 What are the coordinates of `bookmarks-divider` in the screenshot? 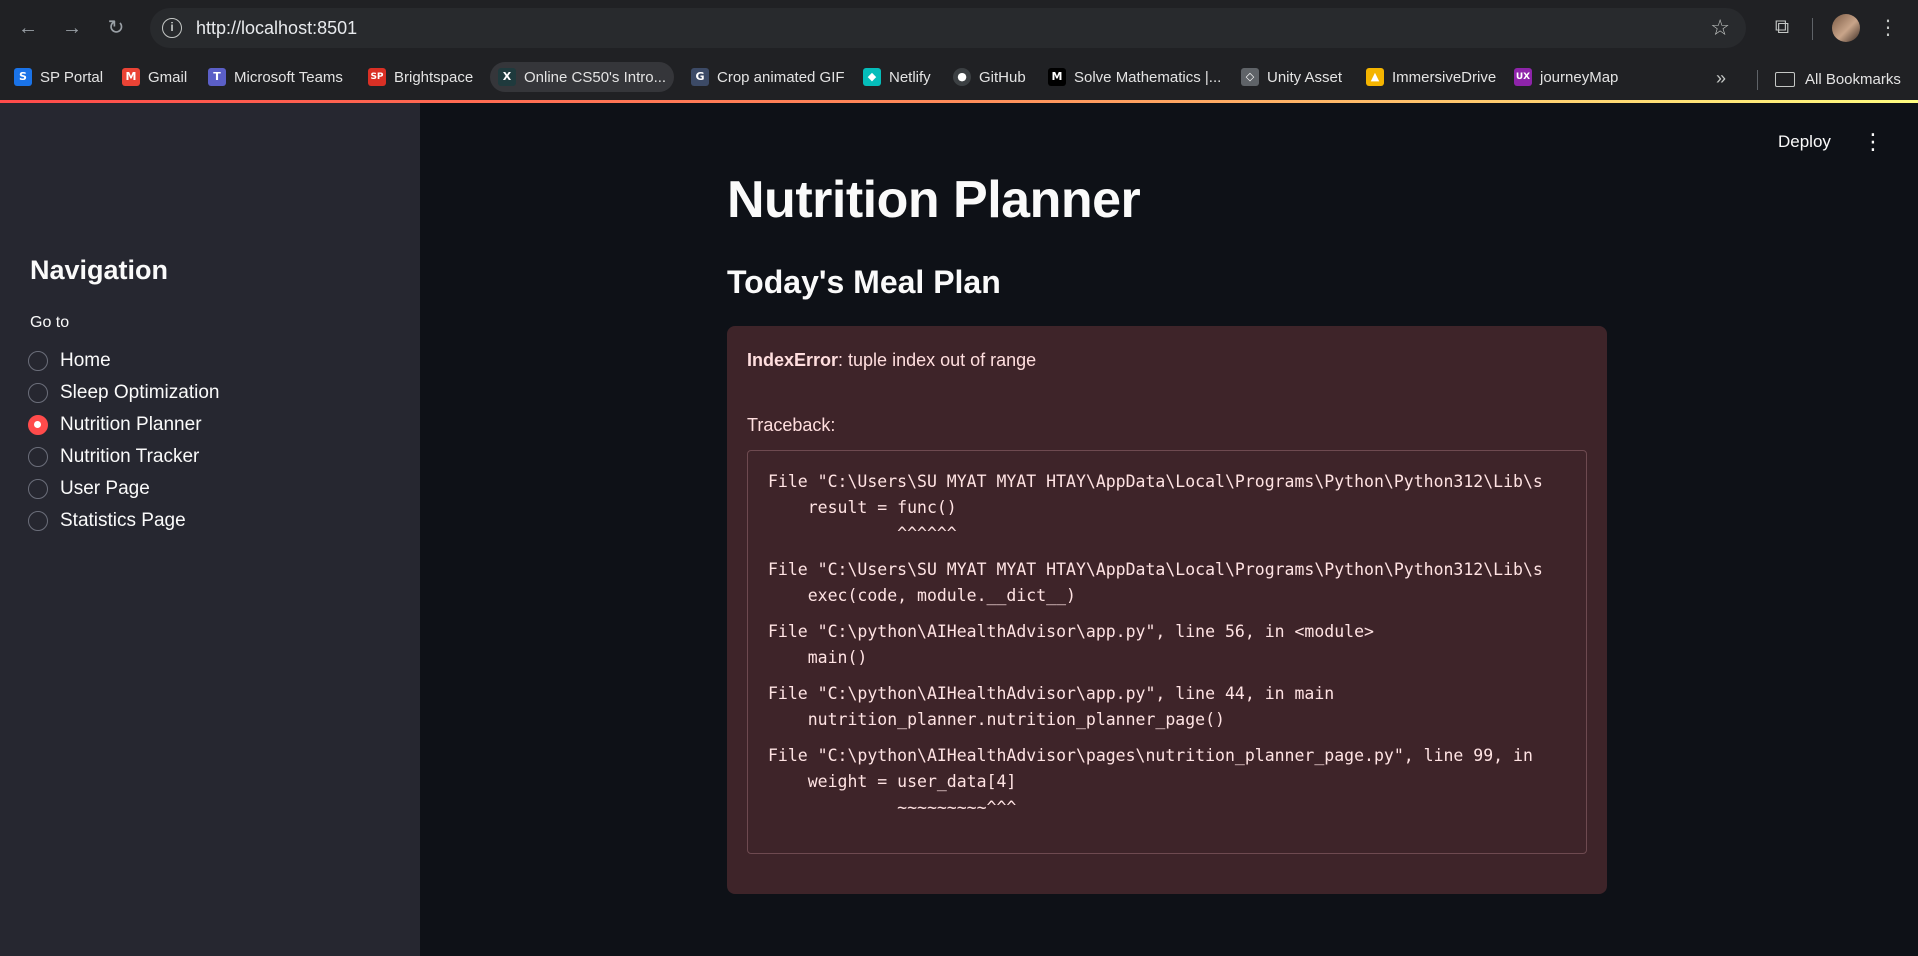 It's located at (1757, 80).